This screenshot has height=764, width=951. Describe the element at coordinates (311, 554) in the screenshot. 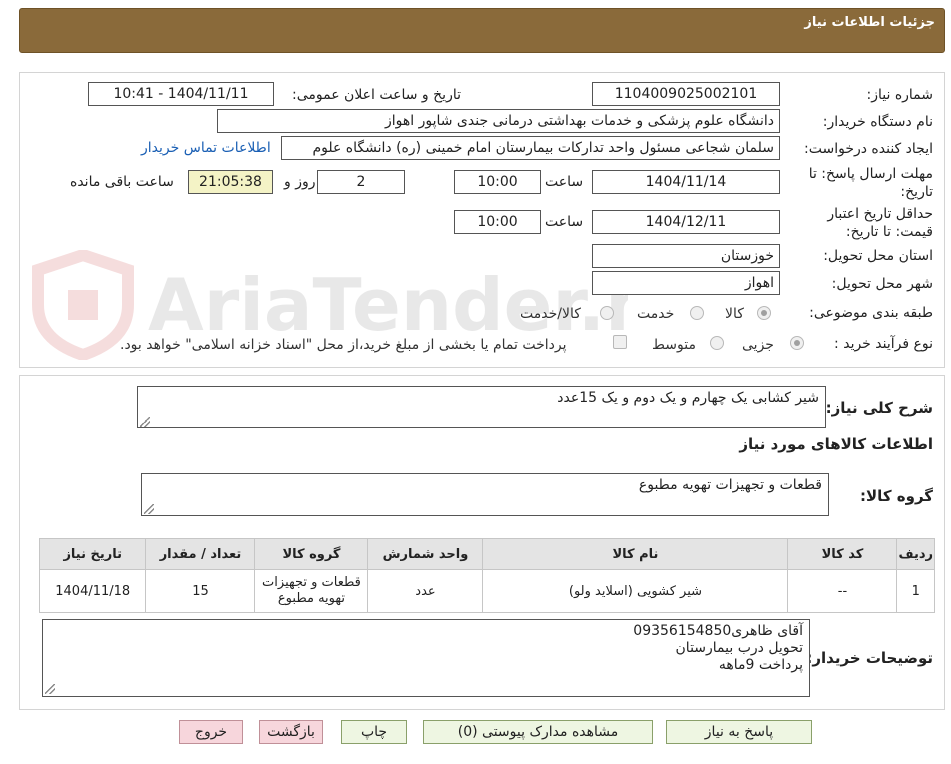

I see `col-header-group: گروه کالا` at that location.